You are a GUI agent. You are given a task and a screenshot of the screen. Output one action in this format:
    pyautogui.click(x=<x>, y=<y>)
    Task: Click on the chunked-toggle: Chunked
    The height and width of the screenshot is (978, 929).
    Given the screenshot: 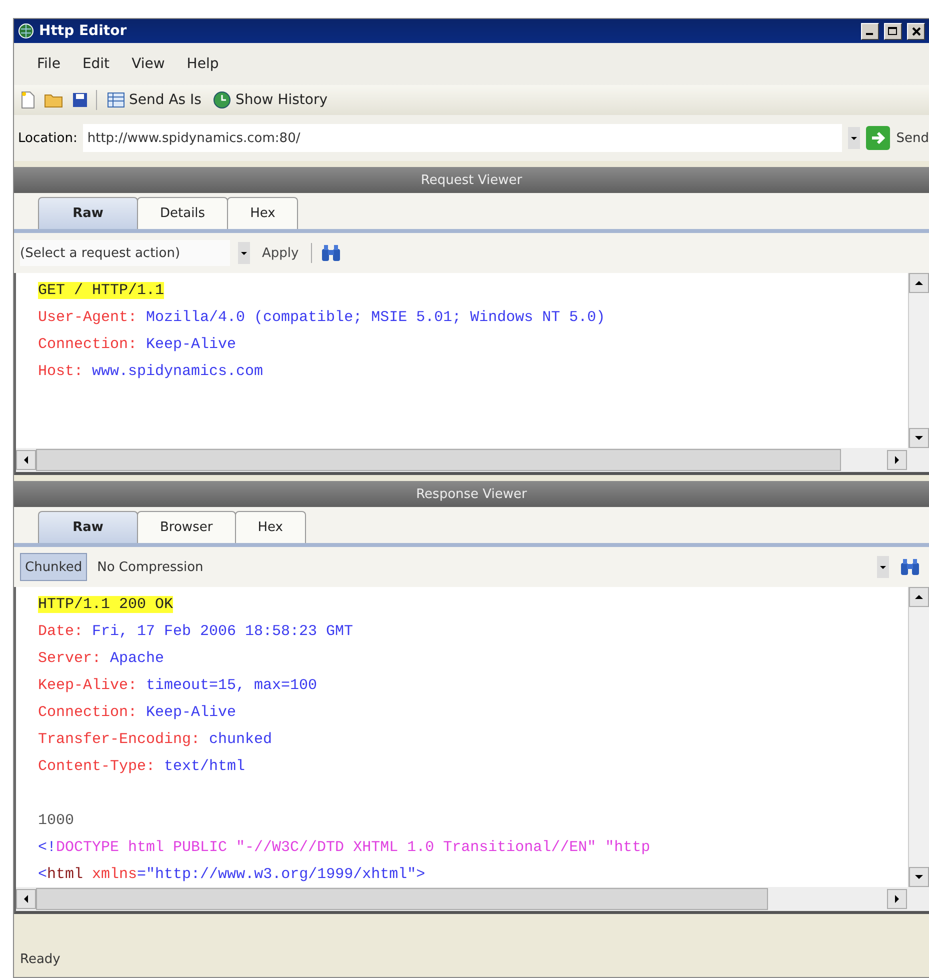 What is the action you would take?
    pyautogui.click(x=54, y=567)
    